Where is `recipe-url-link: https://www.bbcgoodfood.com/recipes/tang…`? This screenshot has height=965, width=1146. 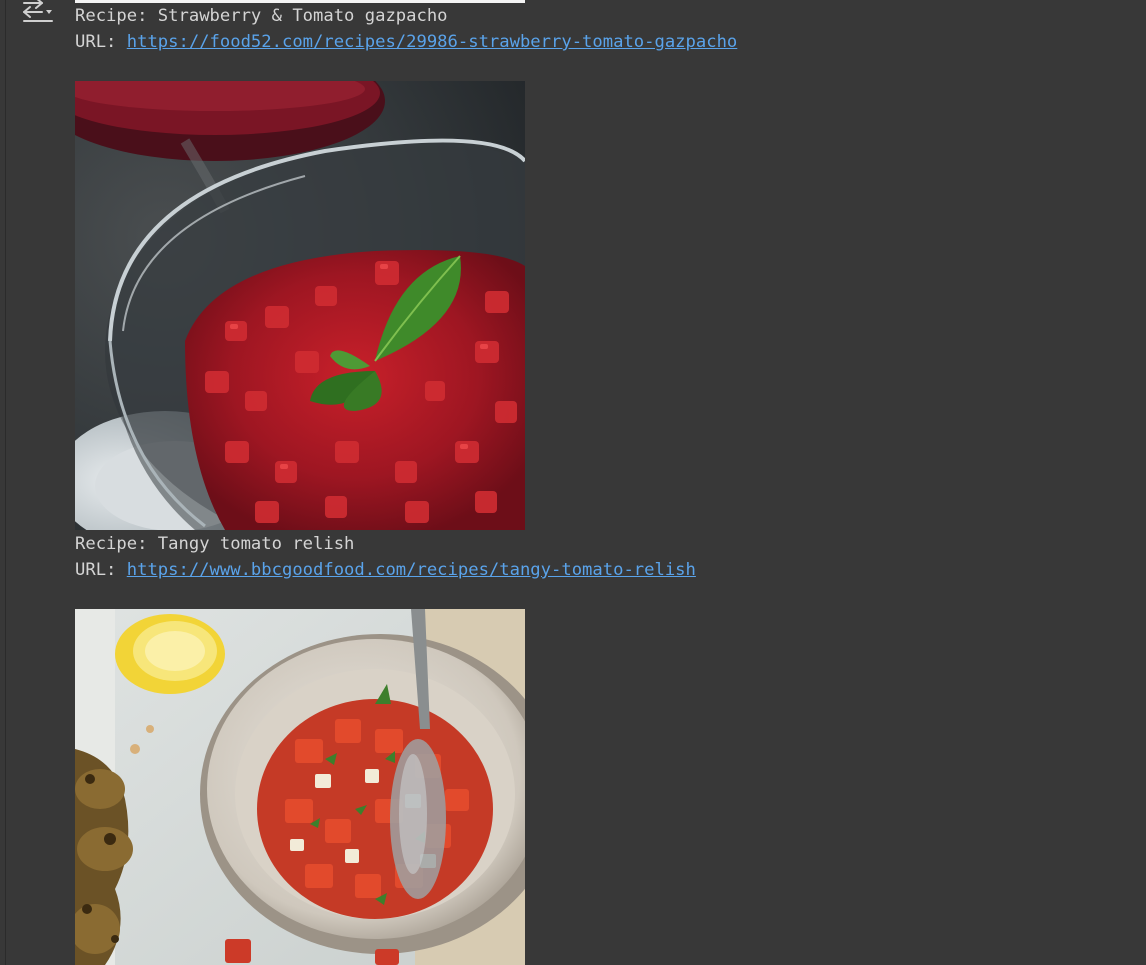
recipe-url-link: https://www.bbcgoodfood.com/recipes/tang… is located at coordinates (411, 570).